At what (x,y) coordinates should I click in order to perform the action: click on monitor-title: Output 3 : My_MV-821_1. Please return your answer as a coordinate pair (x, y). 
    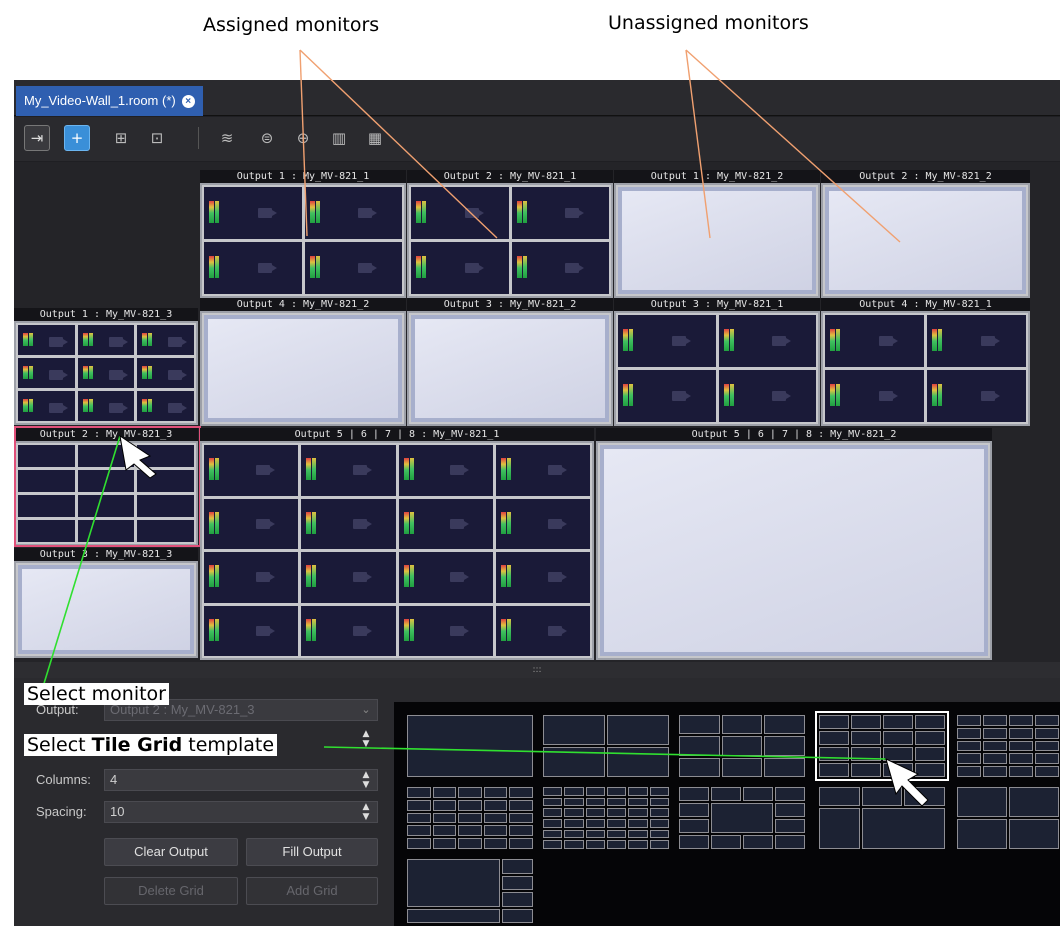
    Looking at the image, I should click on (717, 304).